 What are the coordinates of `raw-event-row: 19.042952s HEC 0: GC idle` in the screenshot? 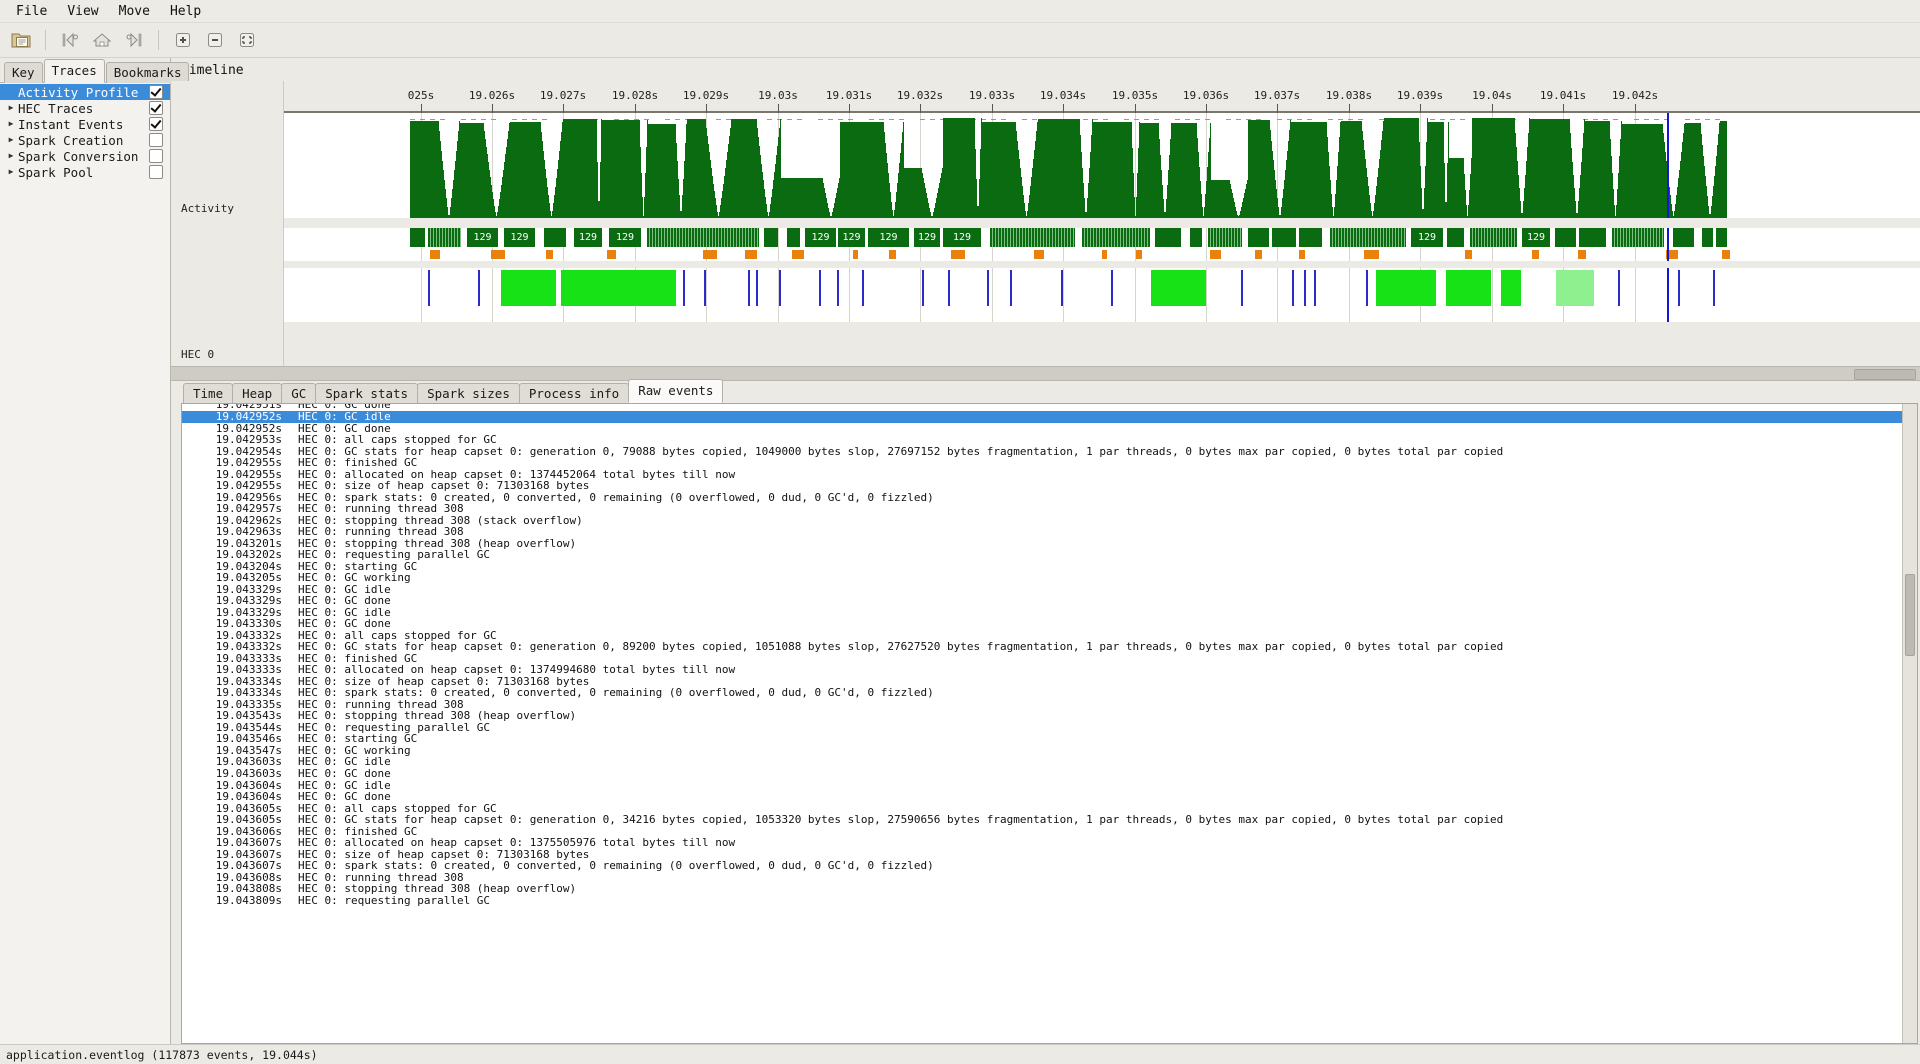 It's located at (1042, 417).